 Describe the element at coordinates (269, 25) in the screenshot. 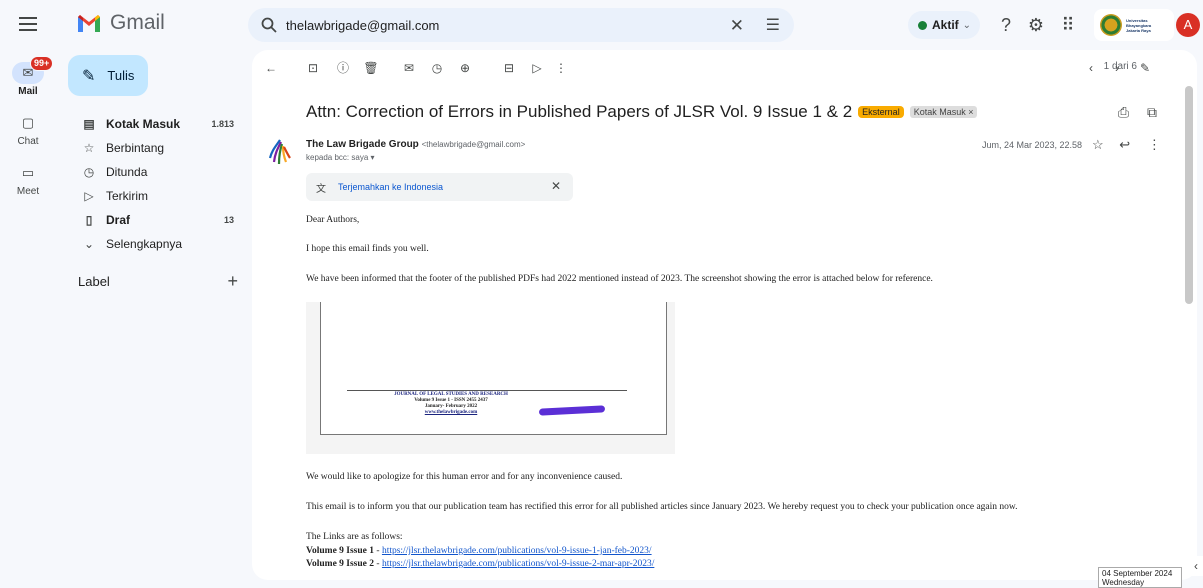

I see `search-icon` at that location.